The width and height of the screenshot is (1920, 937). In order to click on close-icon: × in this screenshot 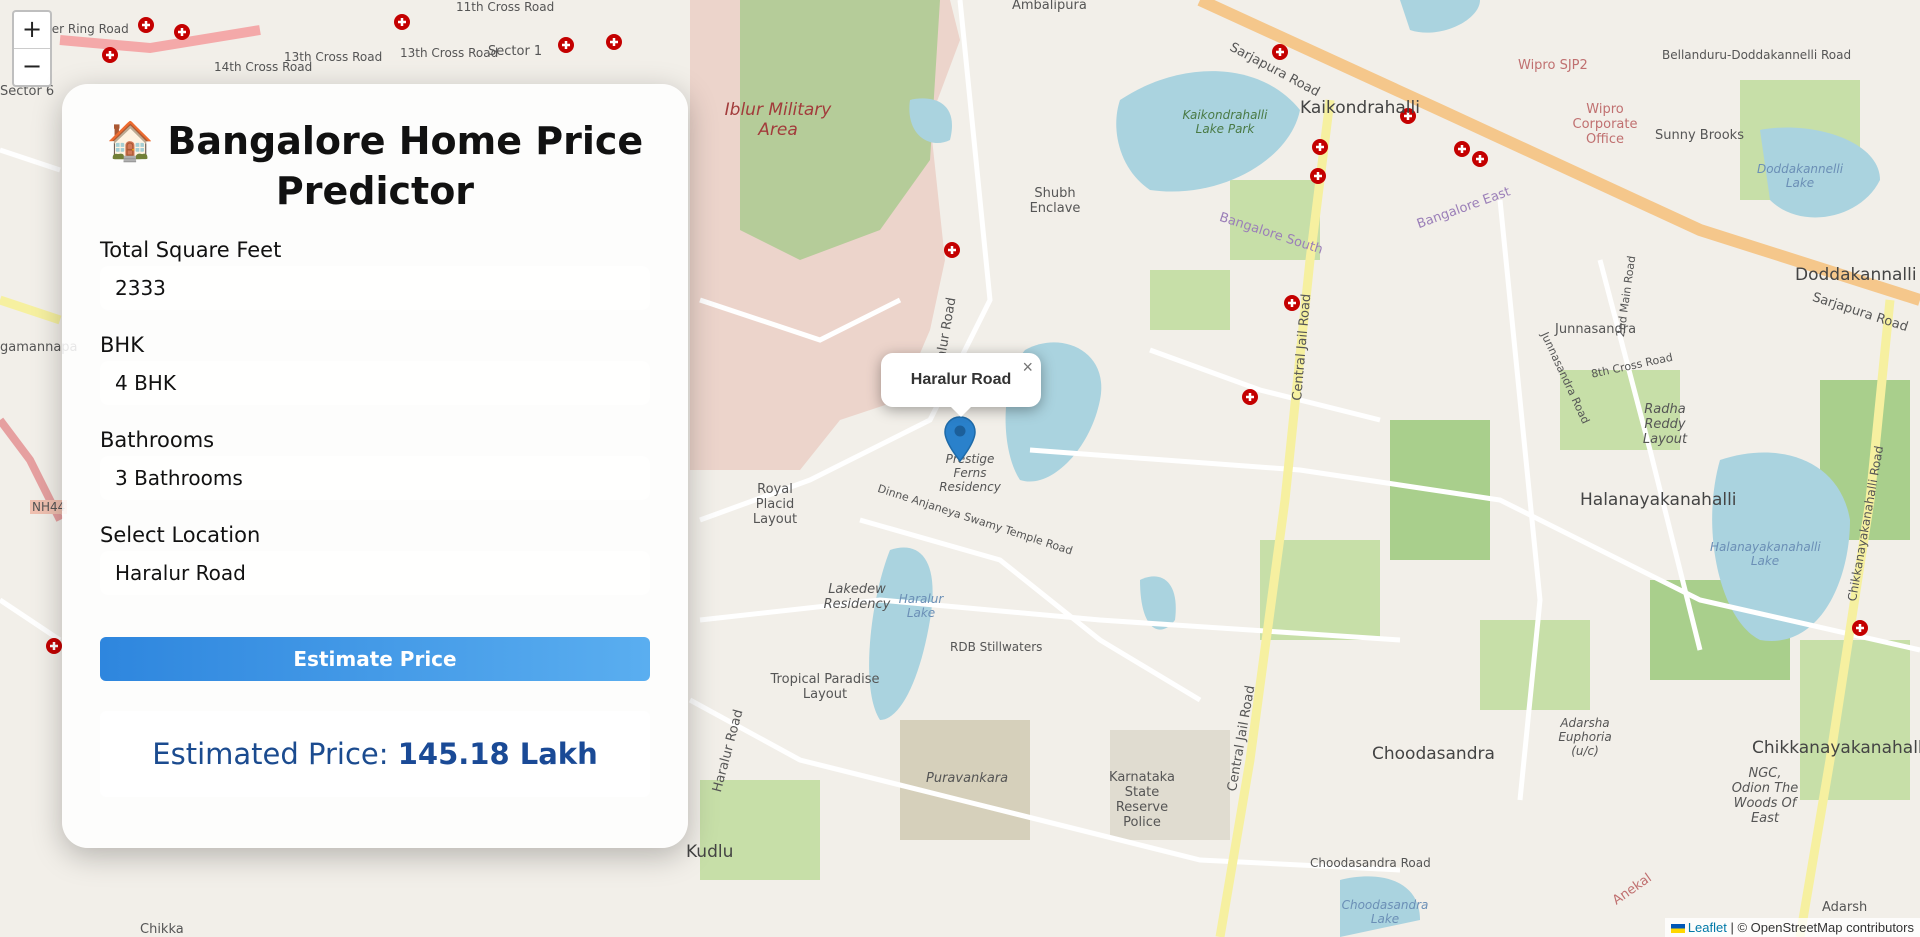, I will do `click(1027, 367)`.